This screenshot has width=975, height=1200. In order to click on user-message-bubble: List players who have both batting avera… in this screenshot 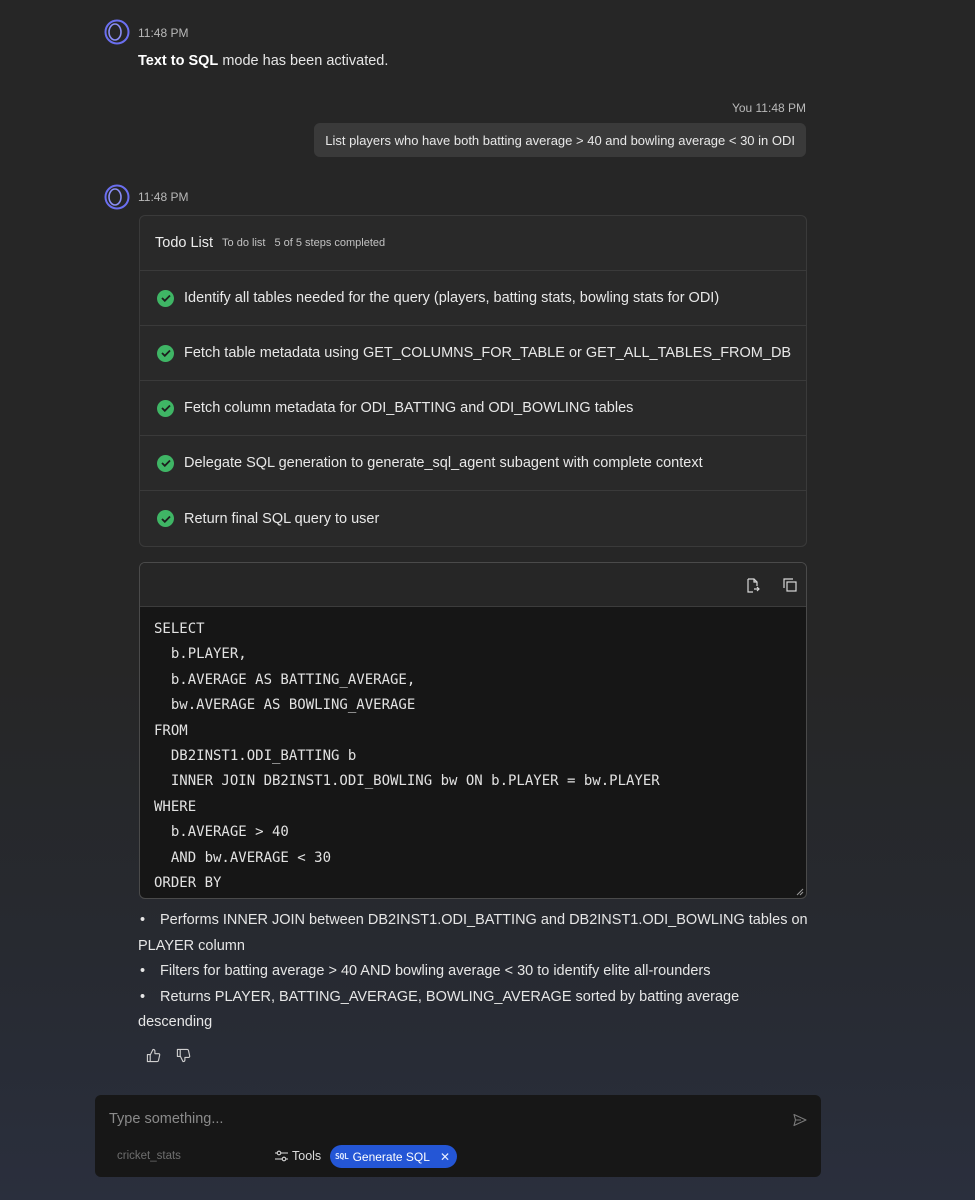, I will do `click(560, 140)`.